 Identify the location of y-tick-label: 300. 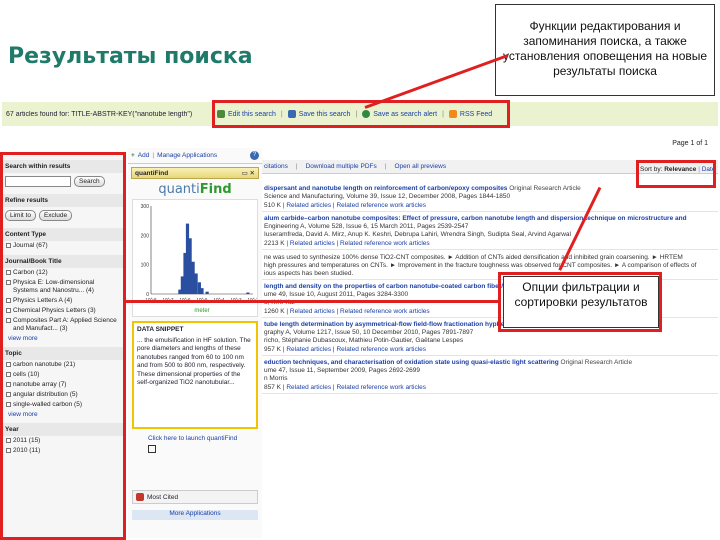
(145, 207).